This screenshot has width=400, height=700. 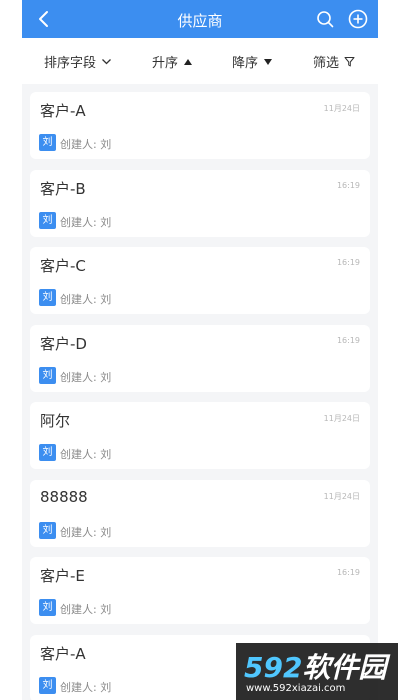 What do you see at coordinates (200, 19) in the screenshot?
I see `nav-bar: 供应商` at bounding box center [200, 19].